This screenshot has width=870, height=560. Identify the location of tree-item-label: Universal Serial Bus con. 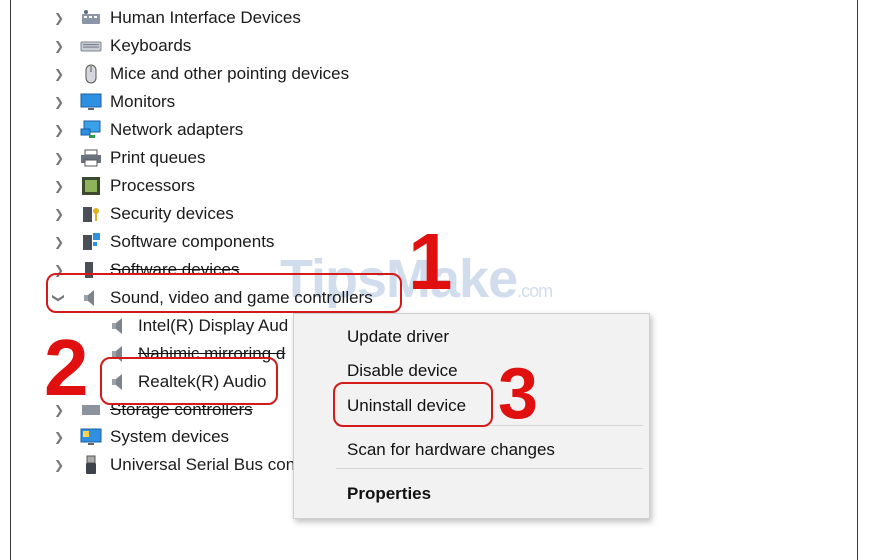
(203, 464).